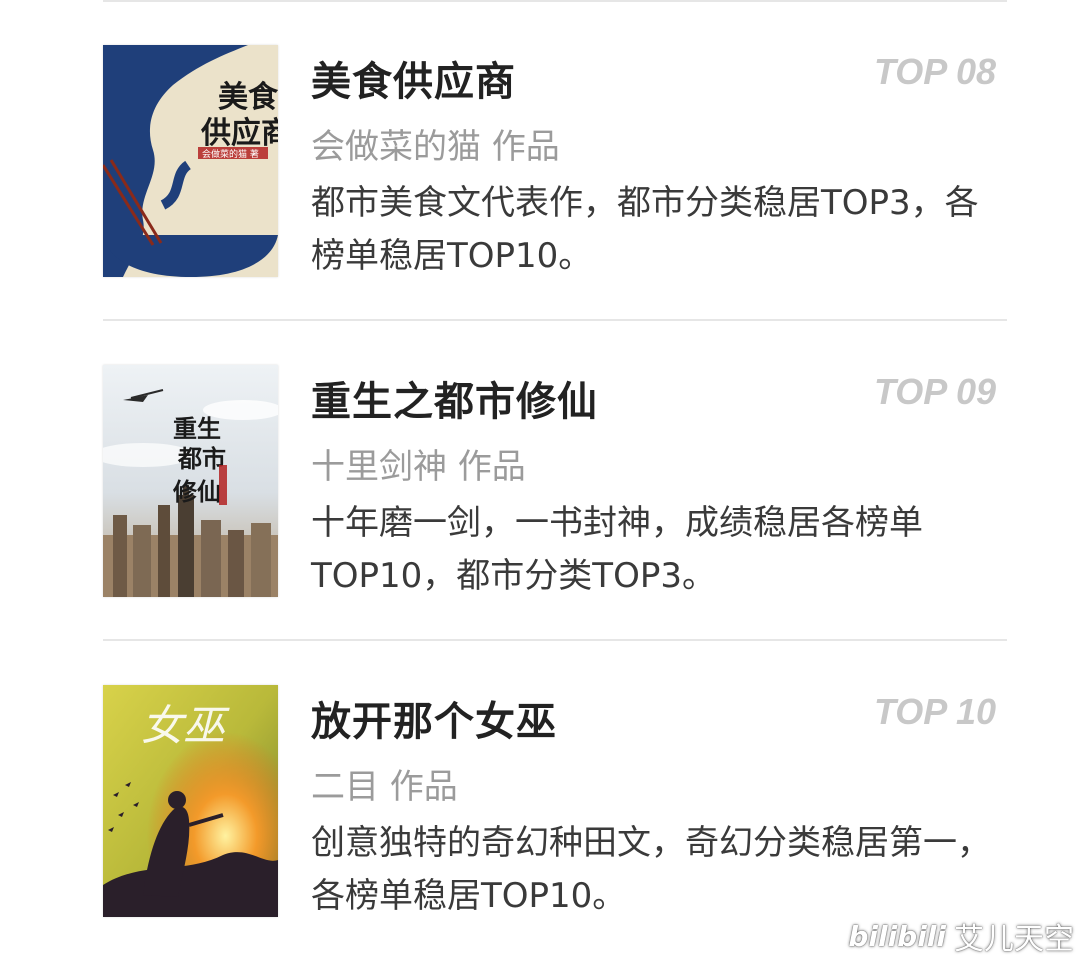  What do you see at coordinates (454, 398) in the screenshot?
I see `book-title: 重生之都市修仙` at bounding box center [454, 398].